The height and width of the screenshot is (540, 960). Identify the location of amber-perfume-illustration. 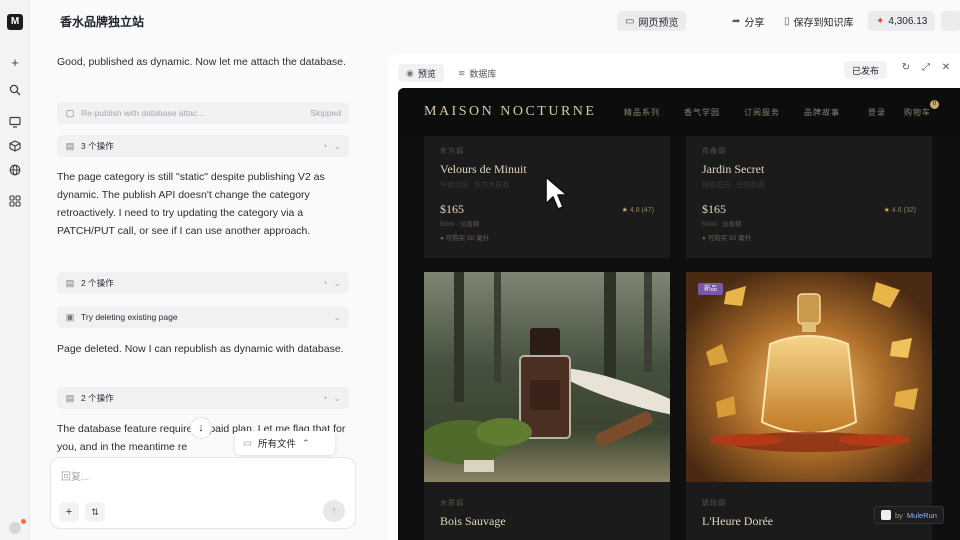
(809, 377).